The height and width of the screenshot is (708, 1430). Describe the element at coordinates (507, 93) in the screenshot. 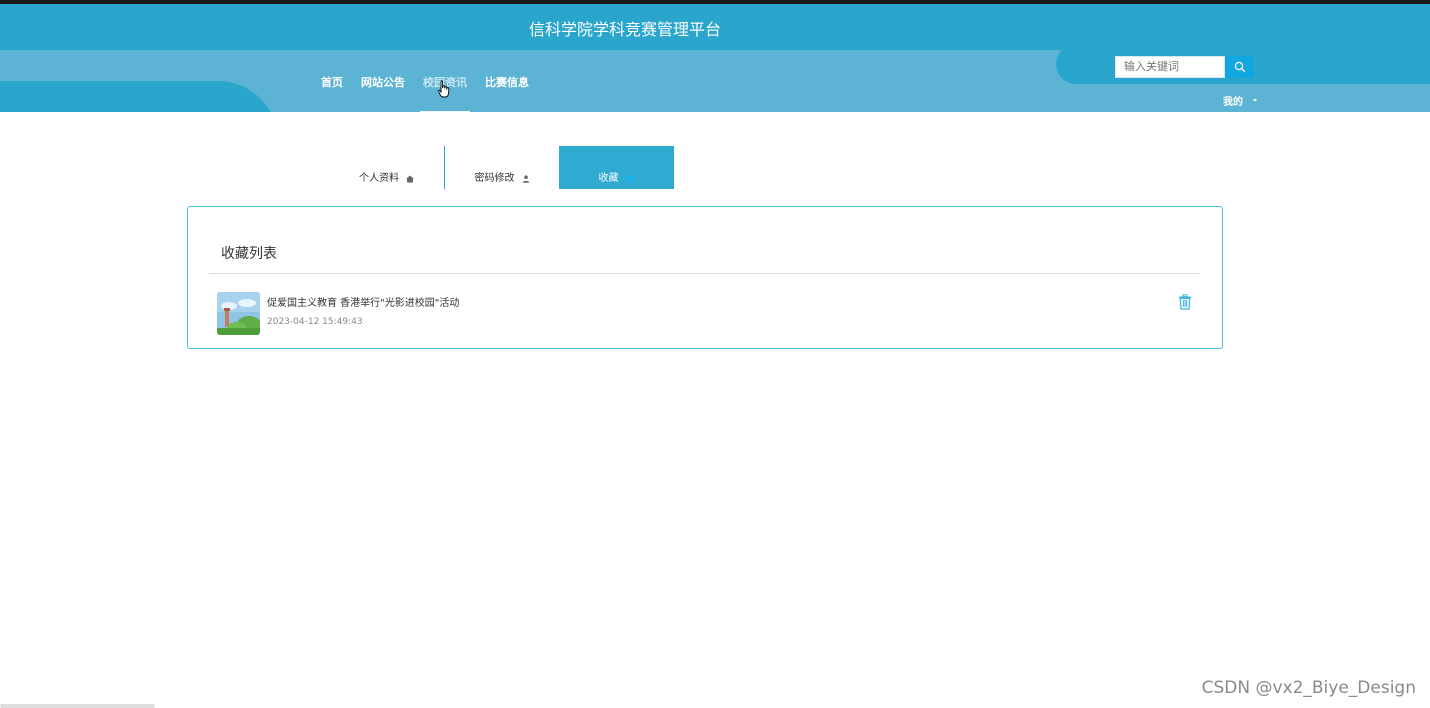

I see `nav-competitions: 比赛信息` at that location.